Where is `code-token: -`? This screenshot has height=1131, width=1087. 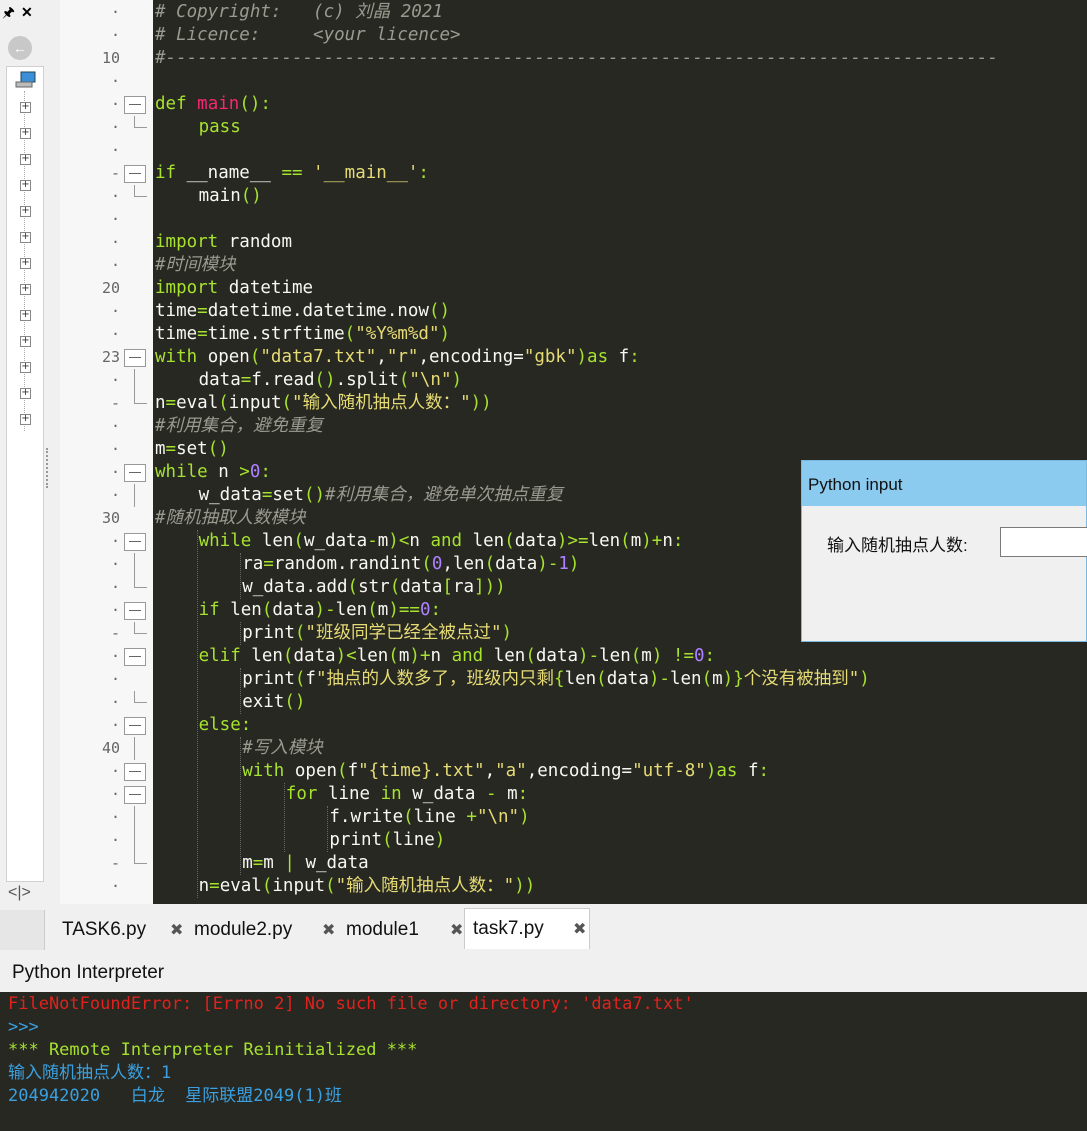 code-token: - is located at coordinates (330, 610).